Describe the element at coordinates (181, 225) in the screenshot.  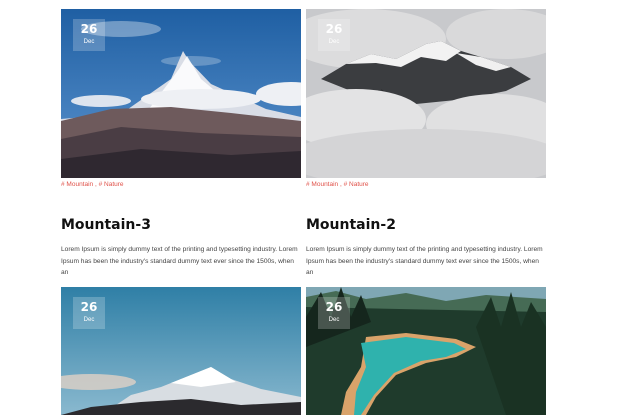
I see `post-title: Mountain-3` at that location.